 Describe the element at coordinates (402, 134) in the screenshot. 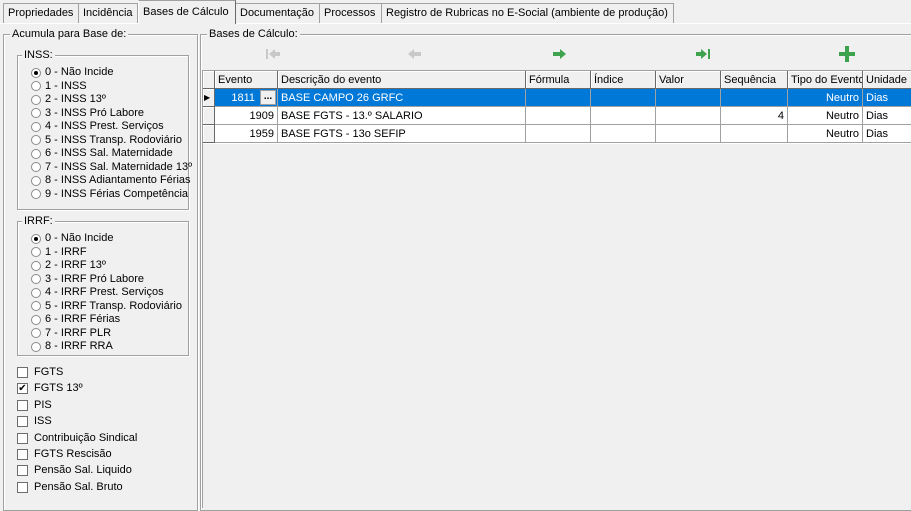

I see `grid-cell-descricao: BASE FGTS - 13o SEFIP` at that location.